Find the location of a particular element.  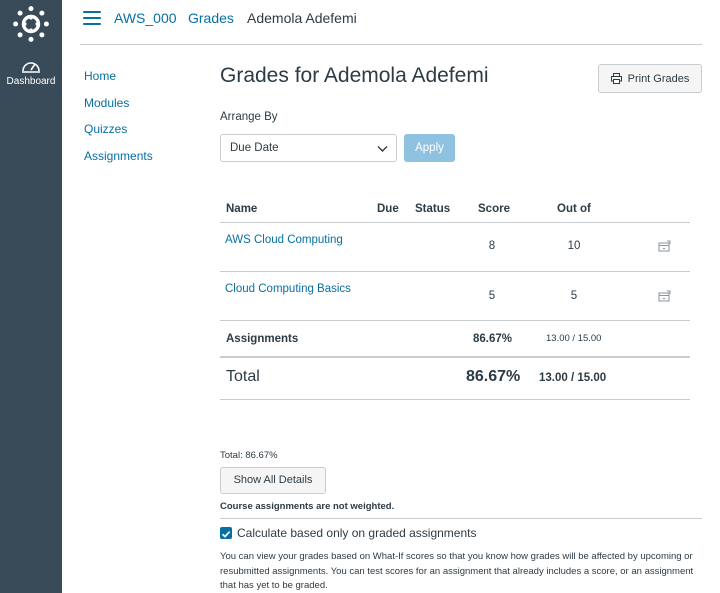

page-title: Grades for Ademola Adefemi is located at coordinates (354, 75).